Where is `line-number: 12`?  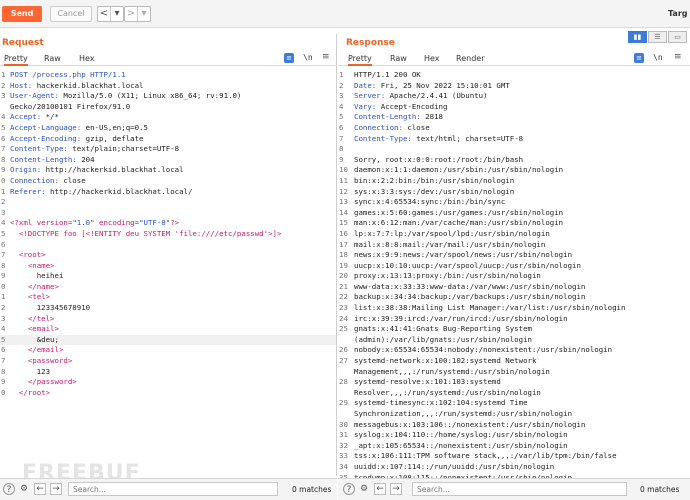 line-number: 12 is located at coordinates (343, 191).